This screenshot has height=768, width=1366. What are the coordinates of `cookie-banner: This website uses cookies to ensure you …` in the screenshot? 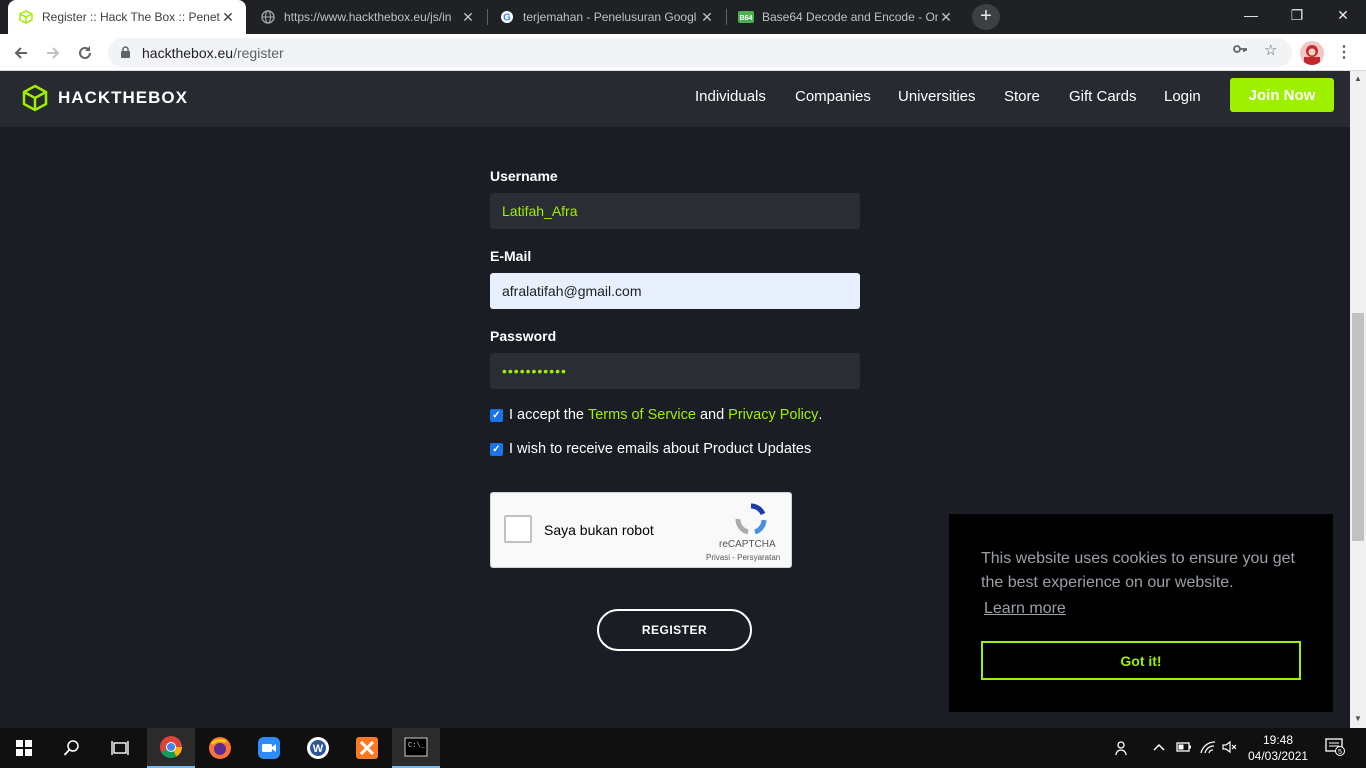 It's located at (1141, 613).